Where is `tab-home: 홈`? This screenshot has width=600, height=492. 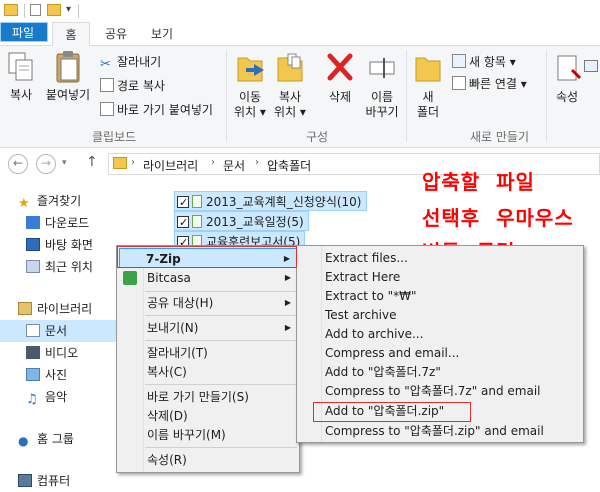 tab-home: 홈 is located at coordinates (71, 34).